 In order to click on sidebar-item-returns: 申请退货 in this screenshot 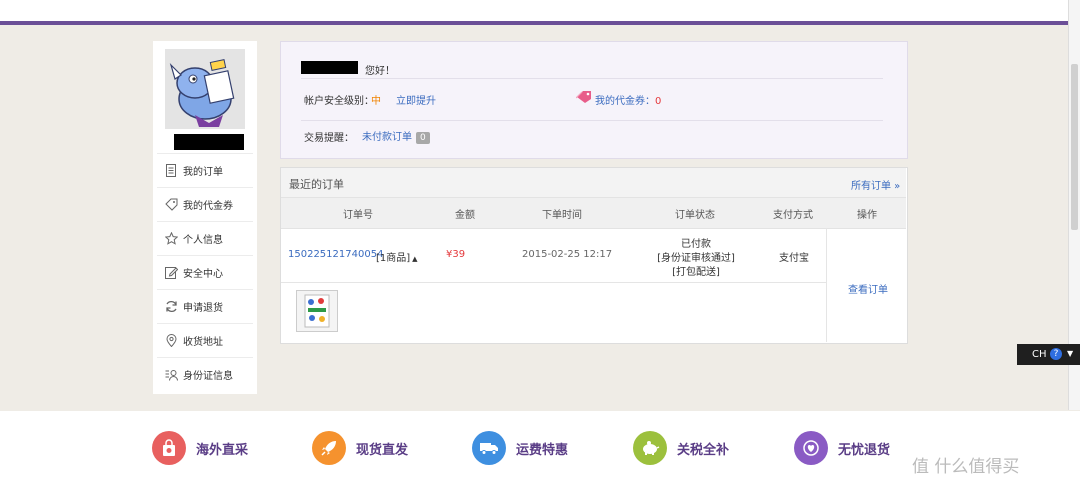, I will do `click(205, 306)`.